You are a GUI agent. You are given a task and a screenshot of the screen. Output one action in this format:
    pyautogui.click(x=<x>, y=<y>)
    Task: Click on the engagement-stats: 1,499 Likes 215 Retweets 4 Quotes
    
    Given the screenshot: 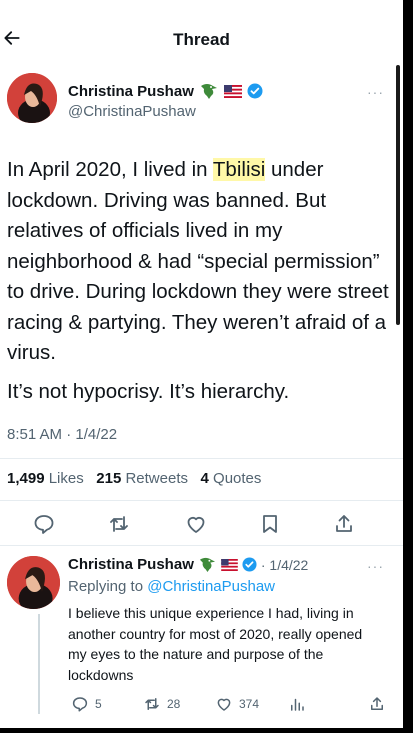 What is the action you would take?
    pyautogui.click(x=134, y=478)
    